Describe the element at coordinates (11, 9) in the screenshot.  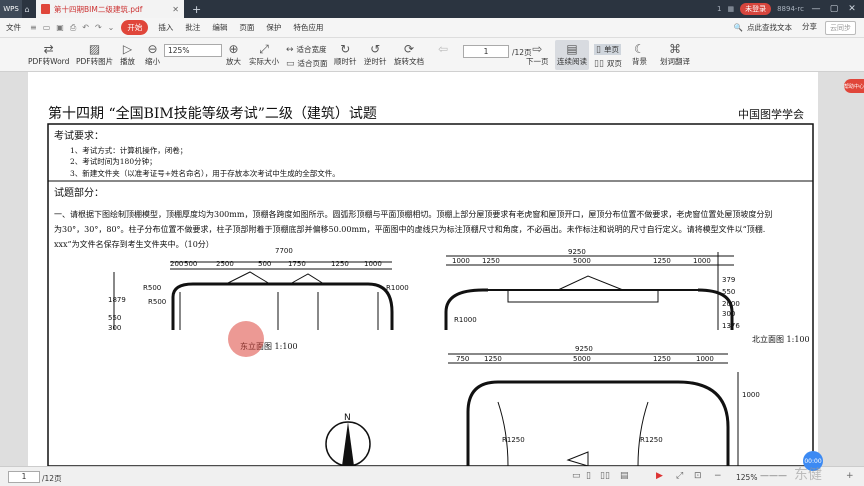
I see `wps-logo: WPS` at that location.